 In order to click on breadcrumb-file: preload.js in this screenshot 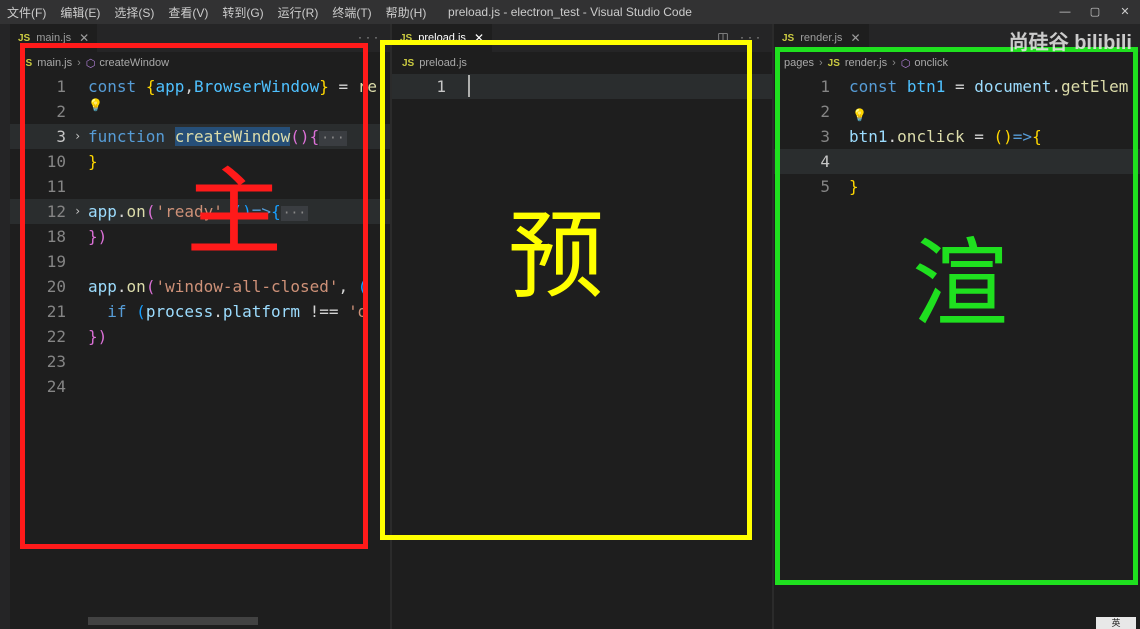, I will do `click(443, 63)`.